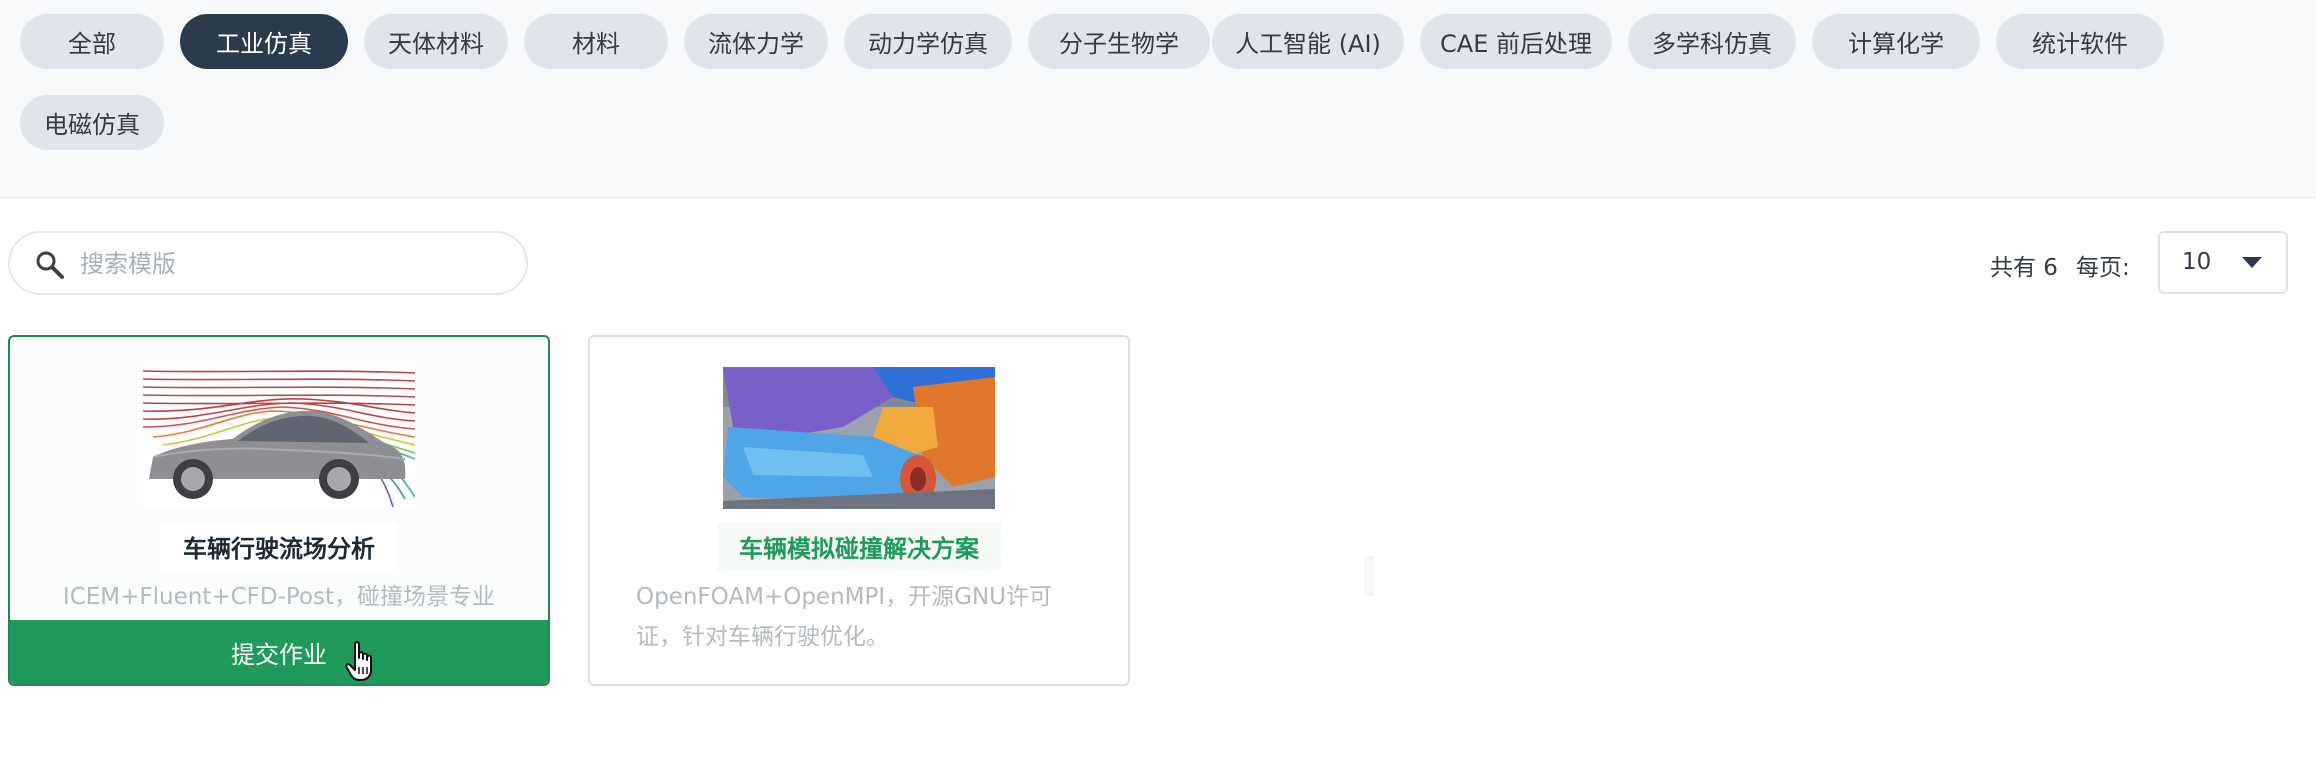  I want to click on car-flow-streamlines-image, so click(279, 438).